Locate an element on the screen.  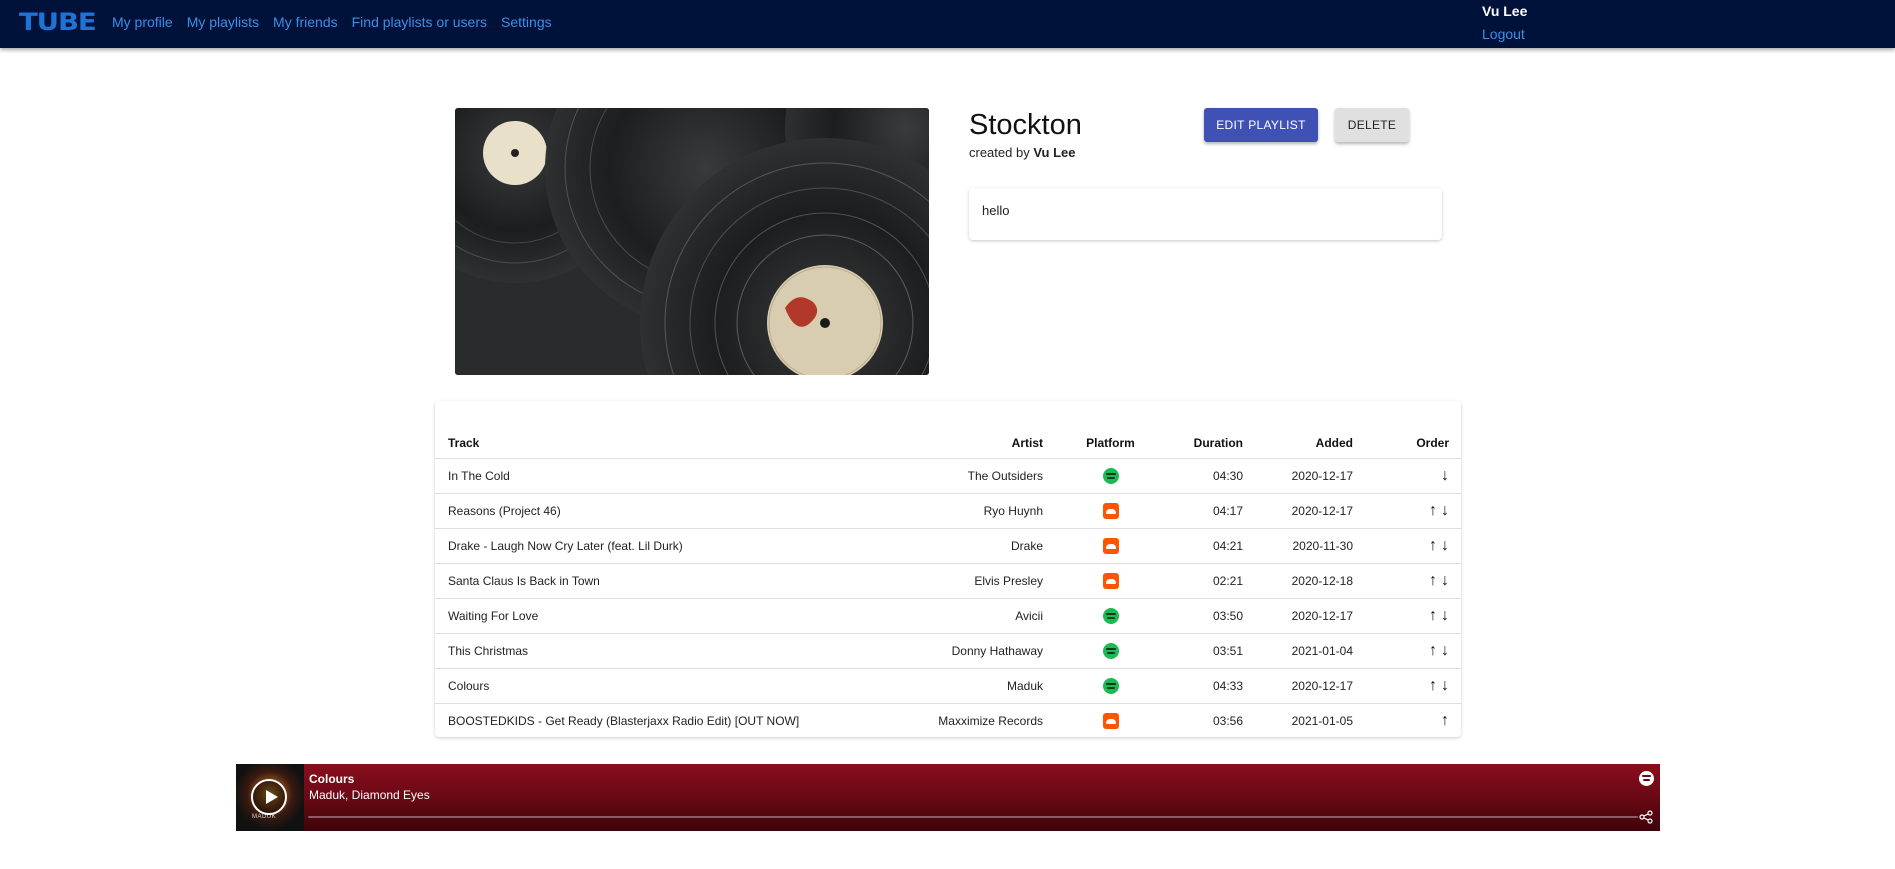
artist-cell: Ryo Huynh is located at coordinates (965, 511).